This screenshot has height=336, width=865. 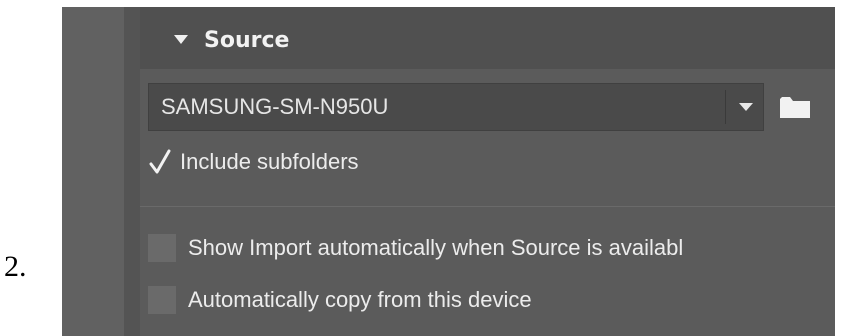 What do you see at coordinates (360, 299) in the screenshot?
I see `auto-copy-label: Automatically copy from this device` at bounding box center [360, 299].